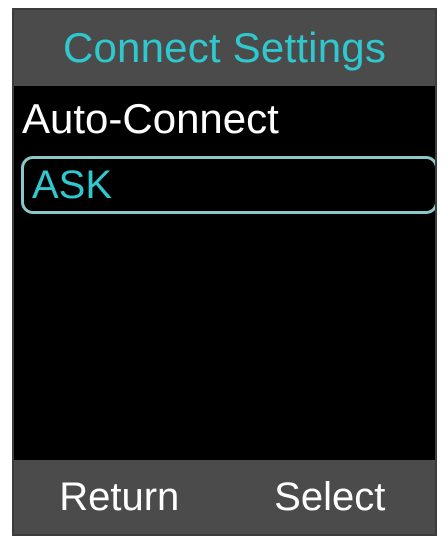 This screenshot has width=448, height=536. Describe the element at coordinates (72, 185) in the screenshot. I see `auto-connect-value: ASK` at that location.